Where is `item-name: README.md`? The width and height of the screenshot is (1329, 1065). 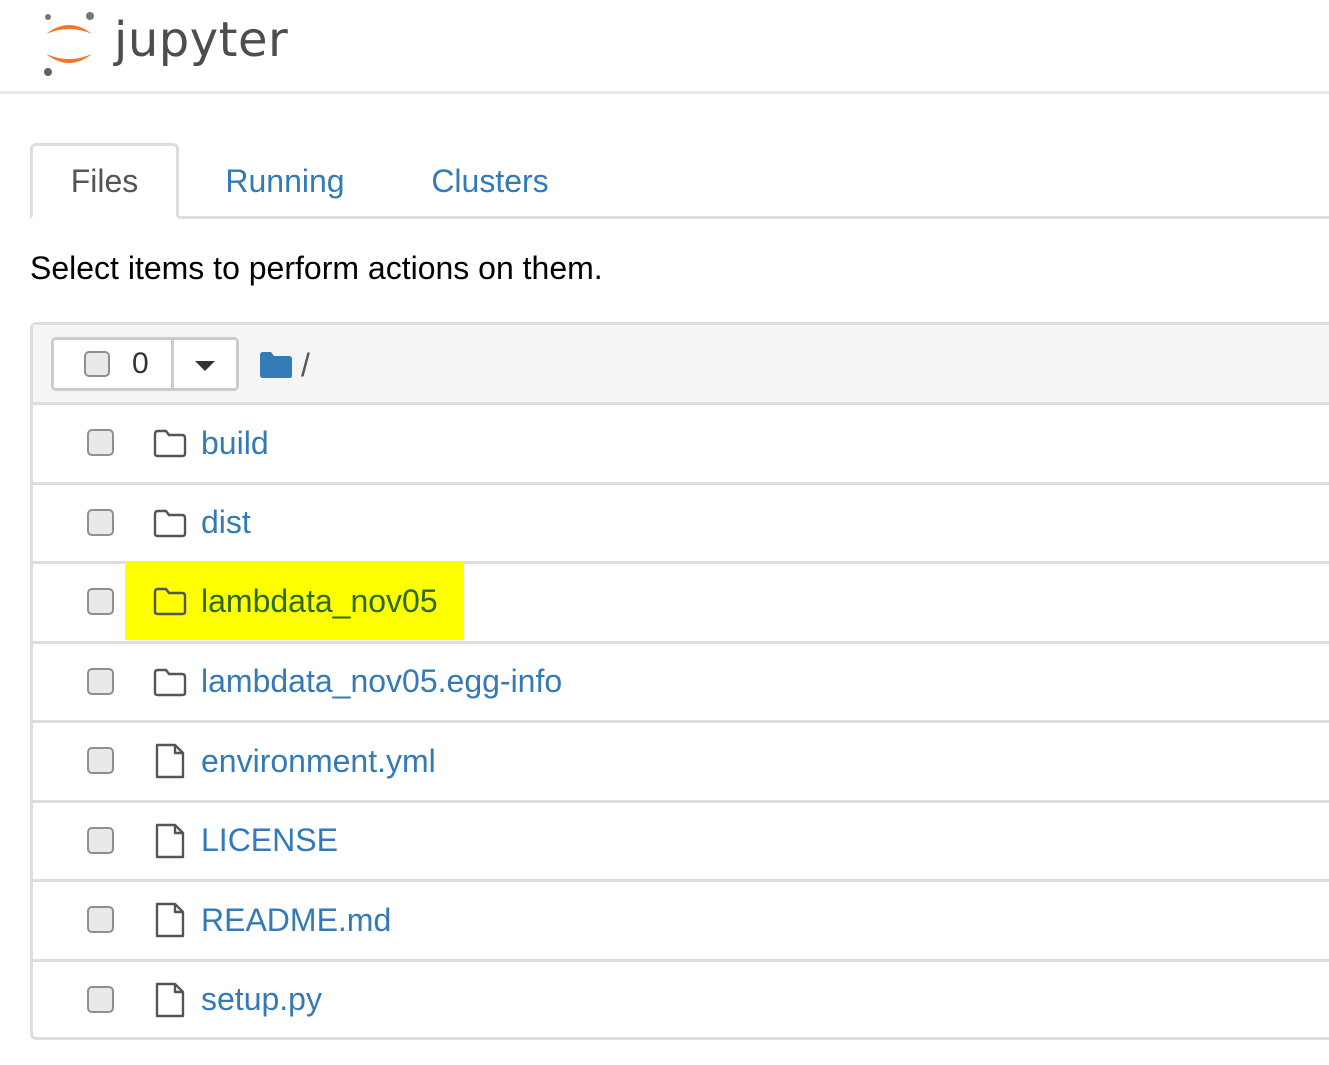
item-name: README.md is located at coordinates (296, 919).